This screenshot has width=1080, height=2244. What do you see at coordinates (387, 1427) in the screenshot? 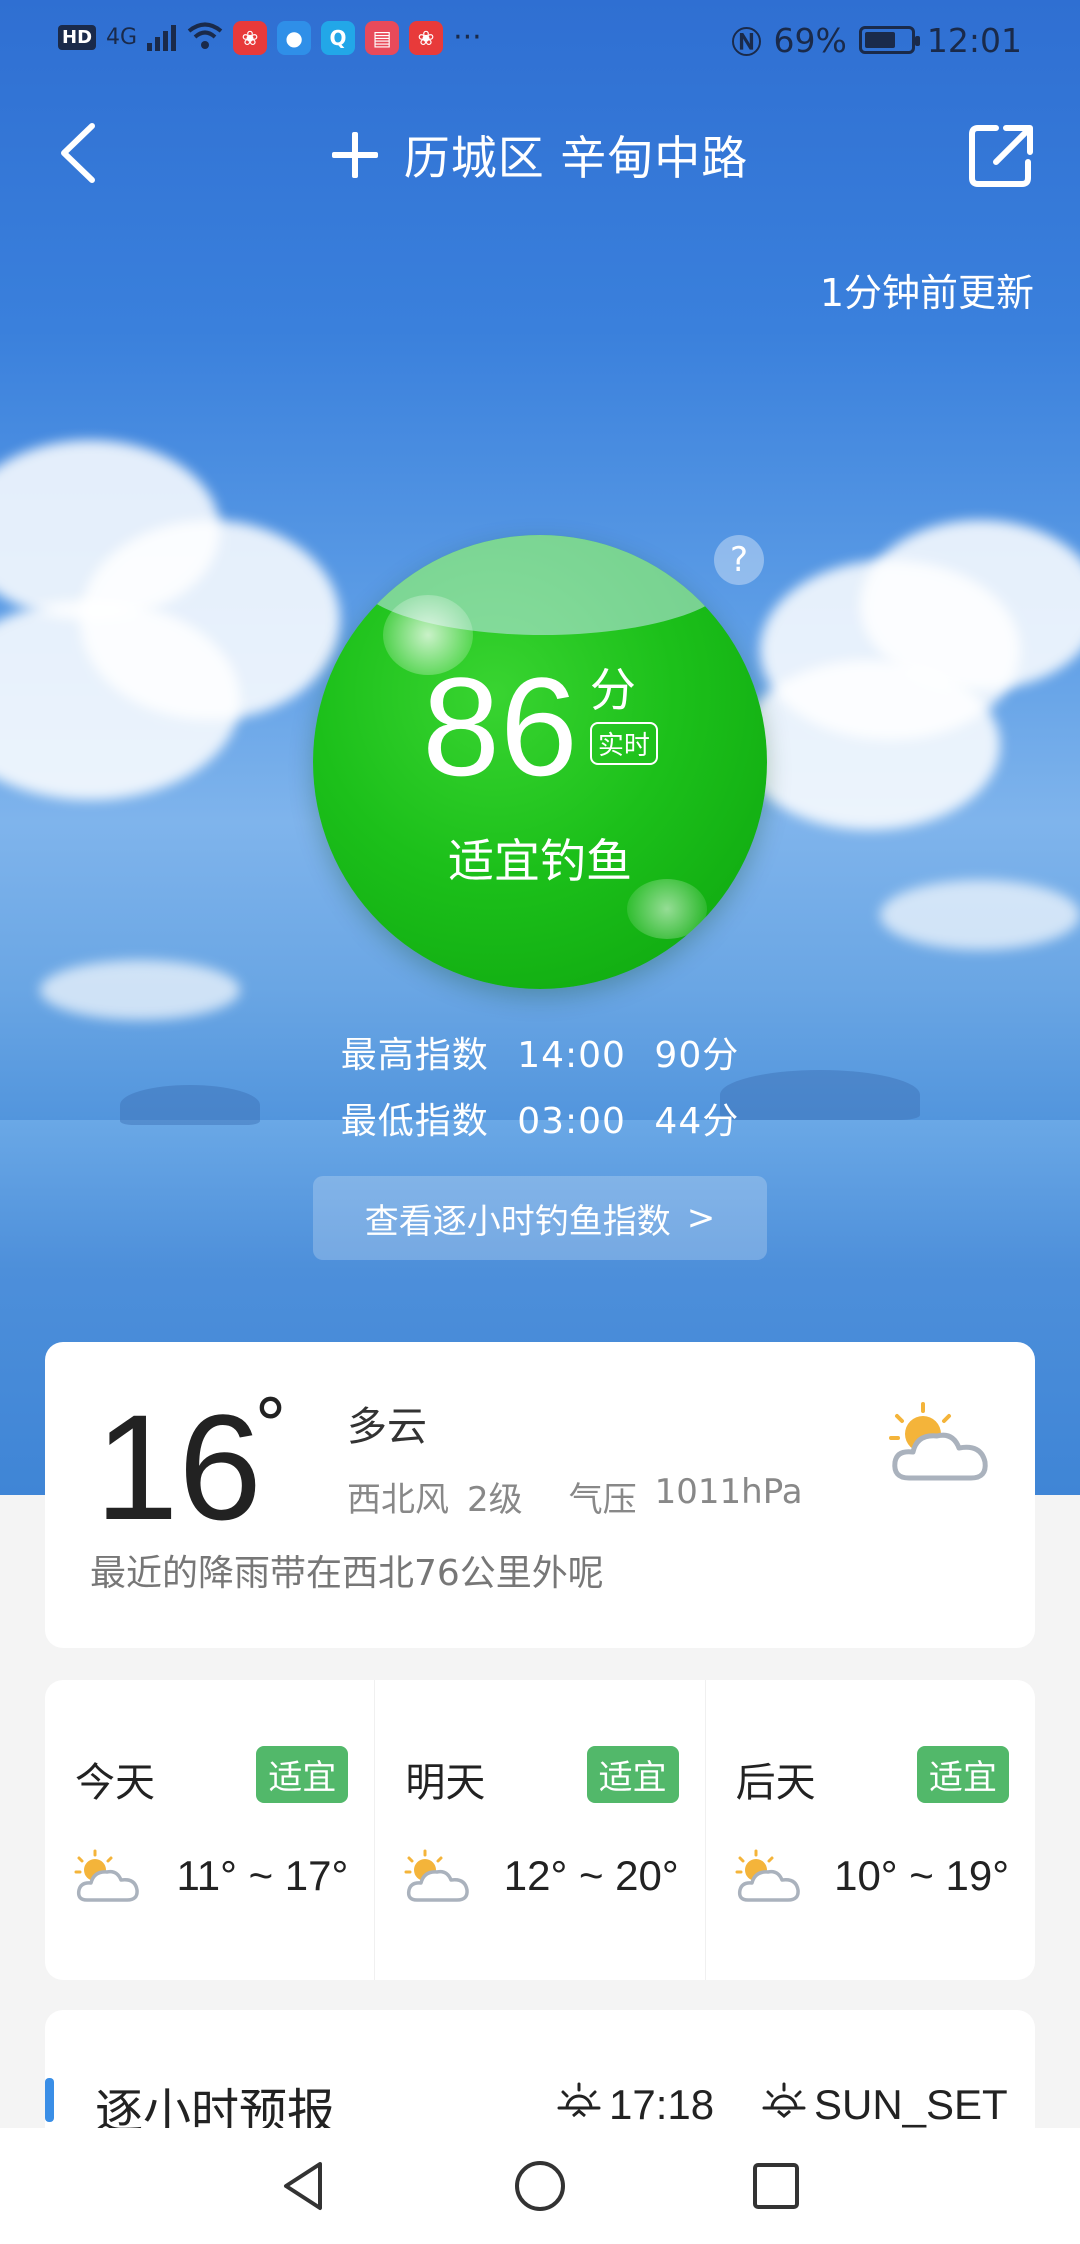
I see `weather-condition: 多云` at bounding box center [387, 1427].